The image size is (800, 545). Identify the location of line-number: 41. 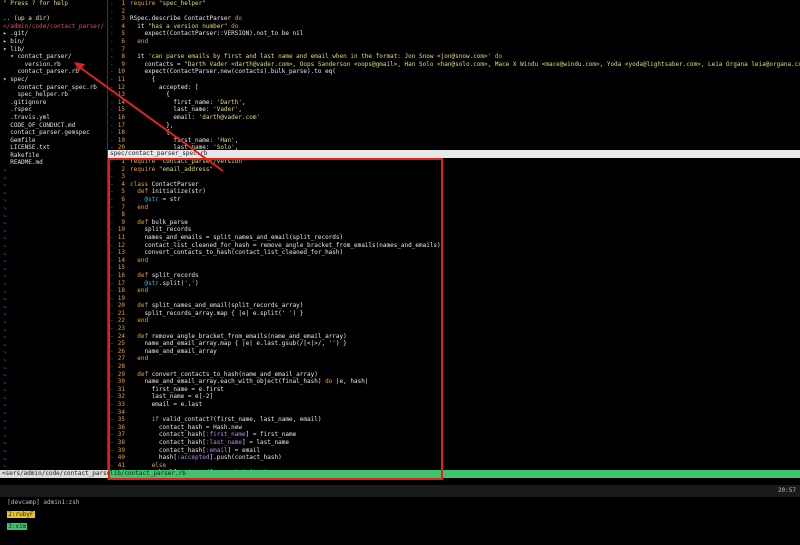
(121, 465).